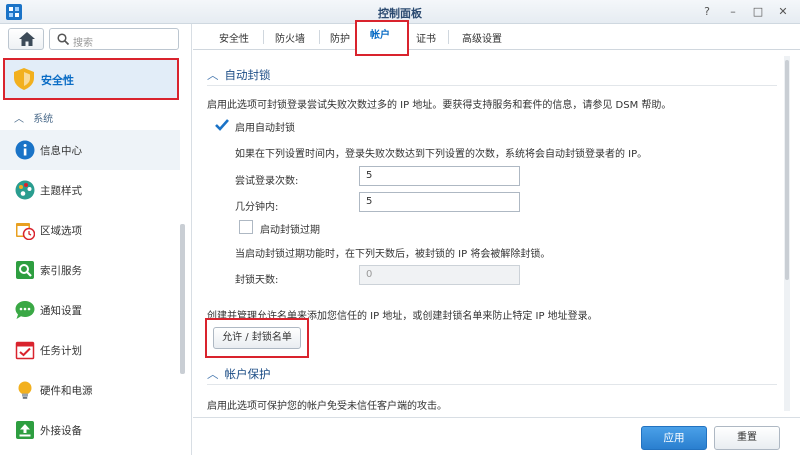 The width and height of the screenshot is (800, 455). Describe the element at coordinates (61, 311) in the screenshot. I see `sidebar-item-label: 通知设置` at that location.